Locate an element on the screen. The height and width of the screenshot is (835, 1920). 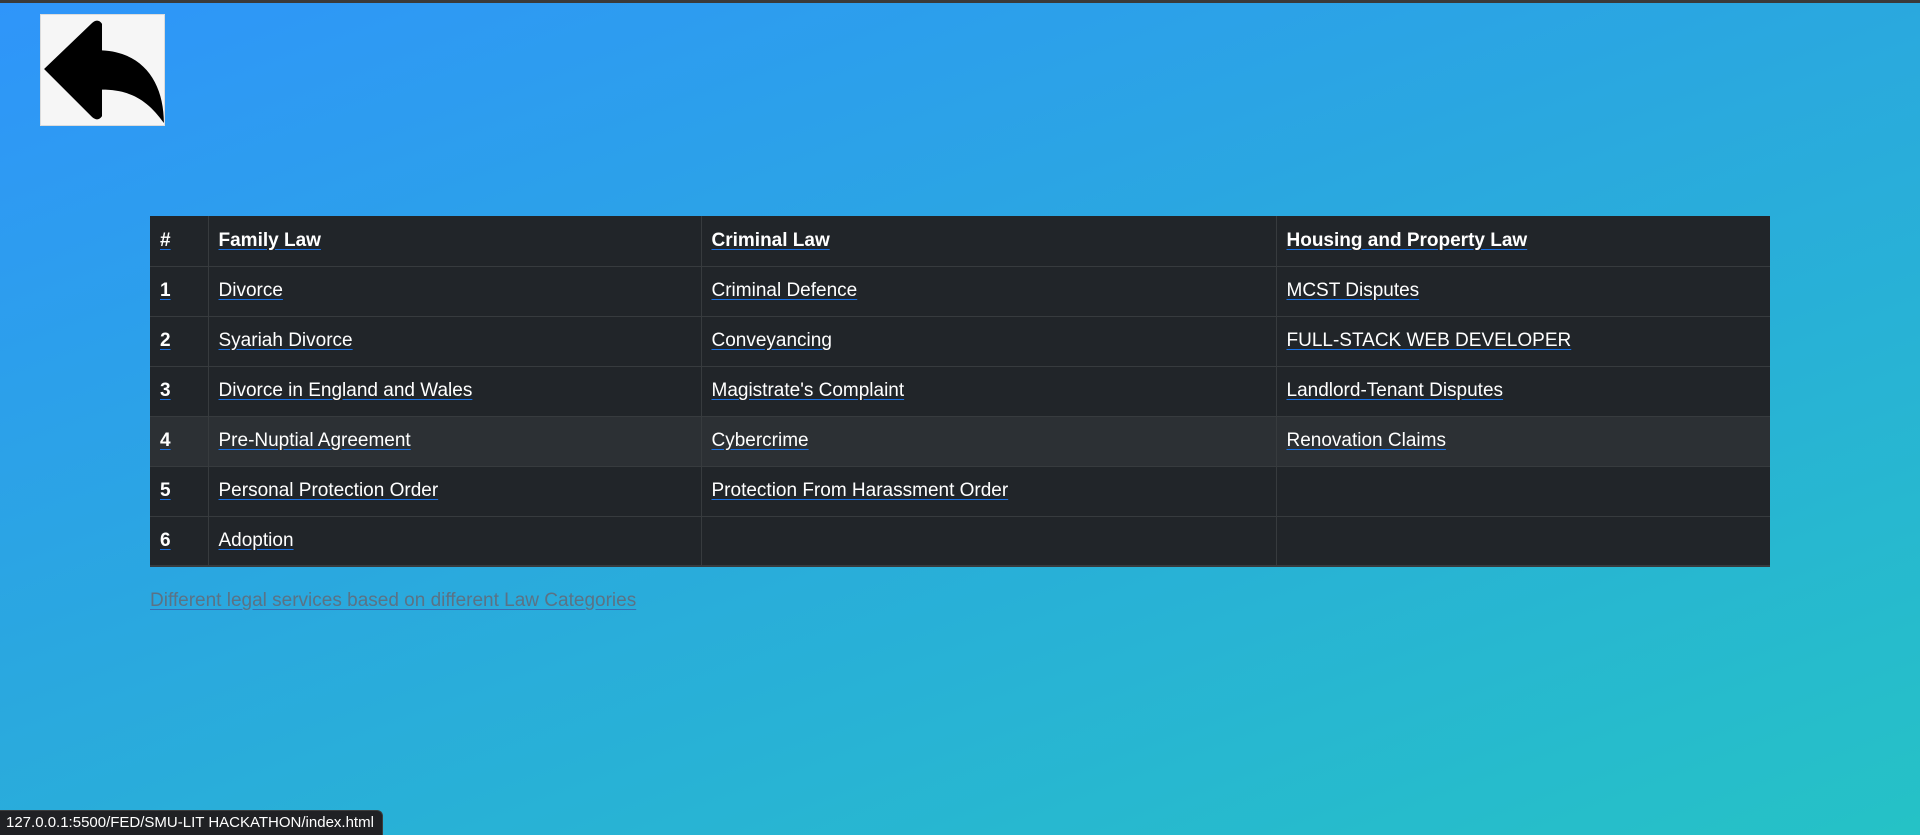
row-number-link: 1 is located at coordinates (165, 290).